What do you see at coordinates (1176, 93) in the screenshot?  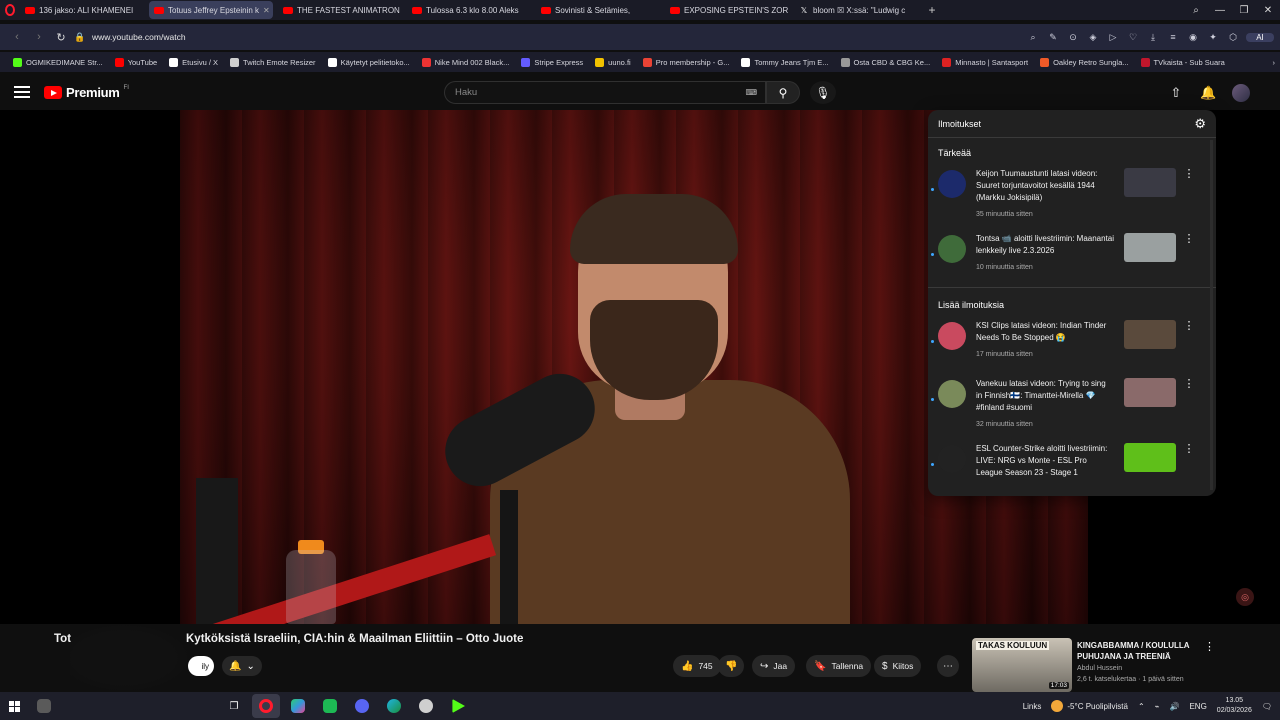 I see `share-upload-icon: ⇧` at bounding box center [1176, 93].